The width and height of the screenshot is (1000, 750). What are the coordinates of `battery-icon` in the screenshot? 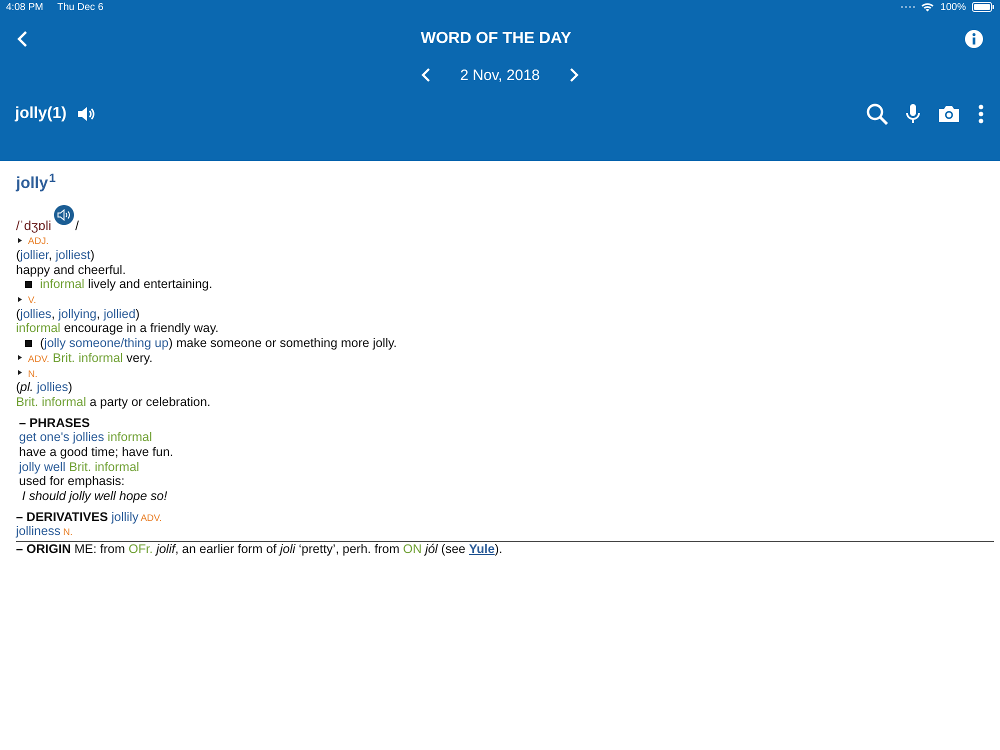 It's located at (983, 7).